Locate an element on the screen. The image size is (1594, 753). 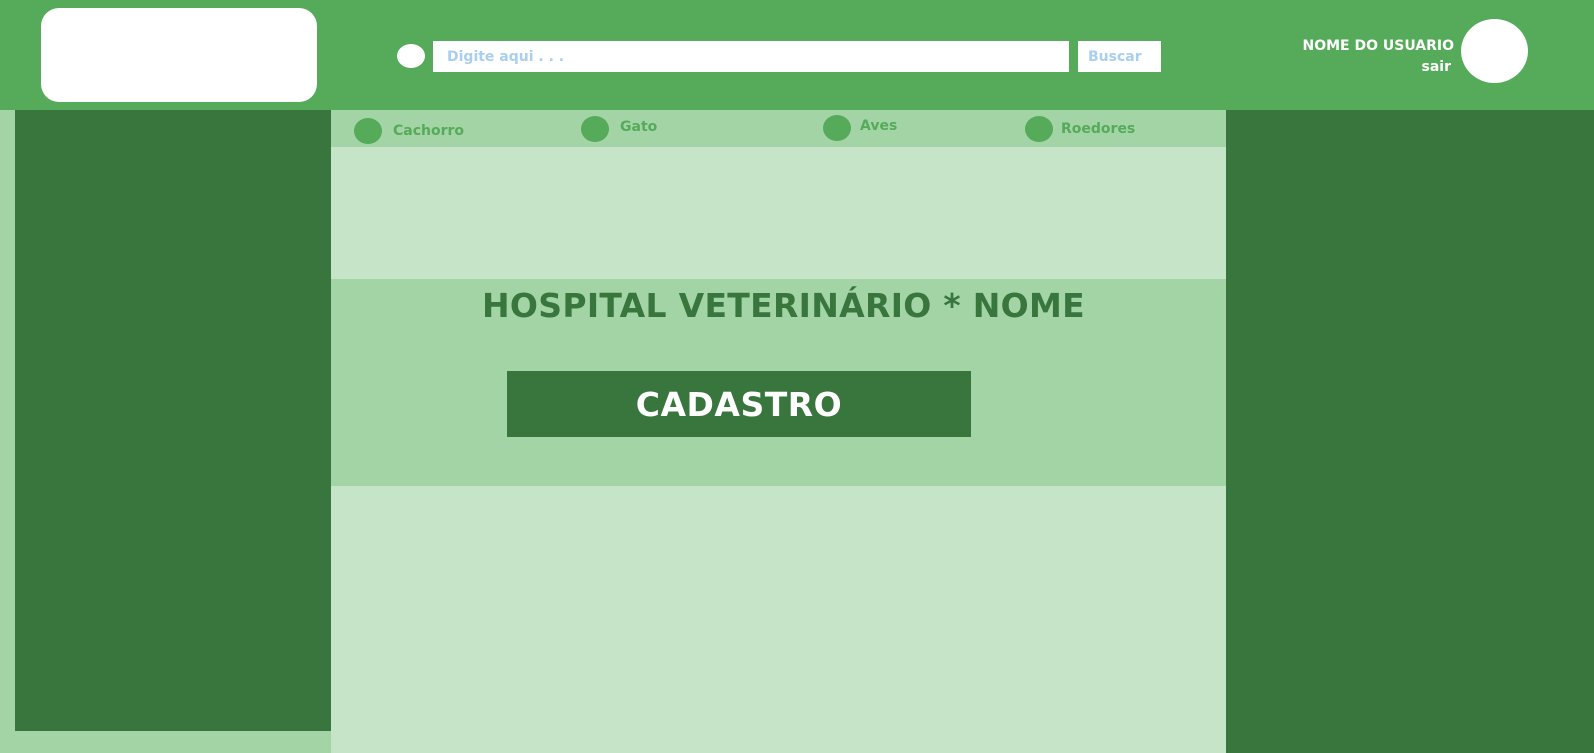
avatar is located at coordinates (1494, 51).